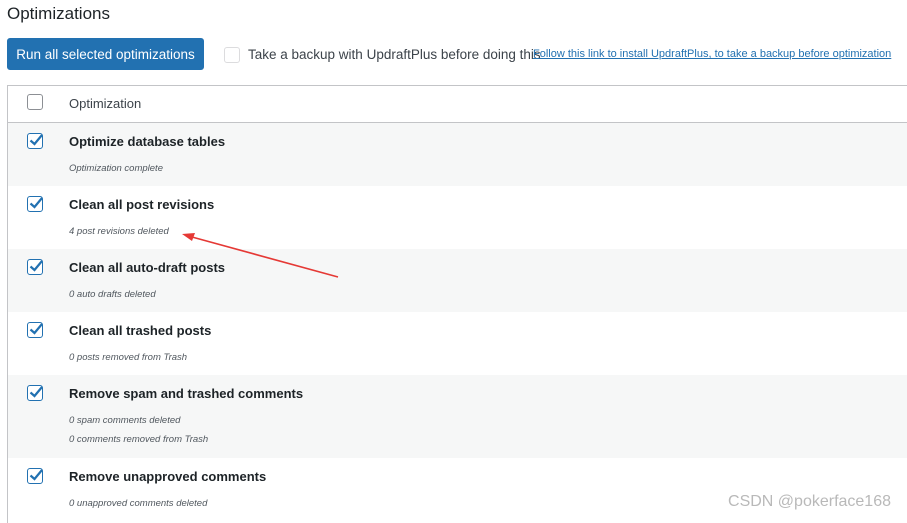 Image resolution: width=907 pixels, height=523 pixels. What do you see at coordinates (809, 501) in the screenshot?
I see `watermark: CSDN @pokerface168` at bounding box center [809, 501].